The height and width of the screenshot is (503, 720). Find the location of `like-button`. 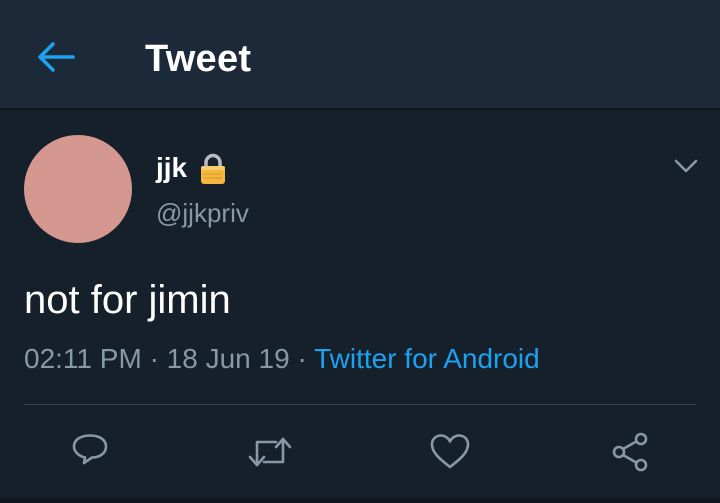

like-button is located at coordinates (450, 452).